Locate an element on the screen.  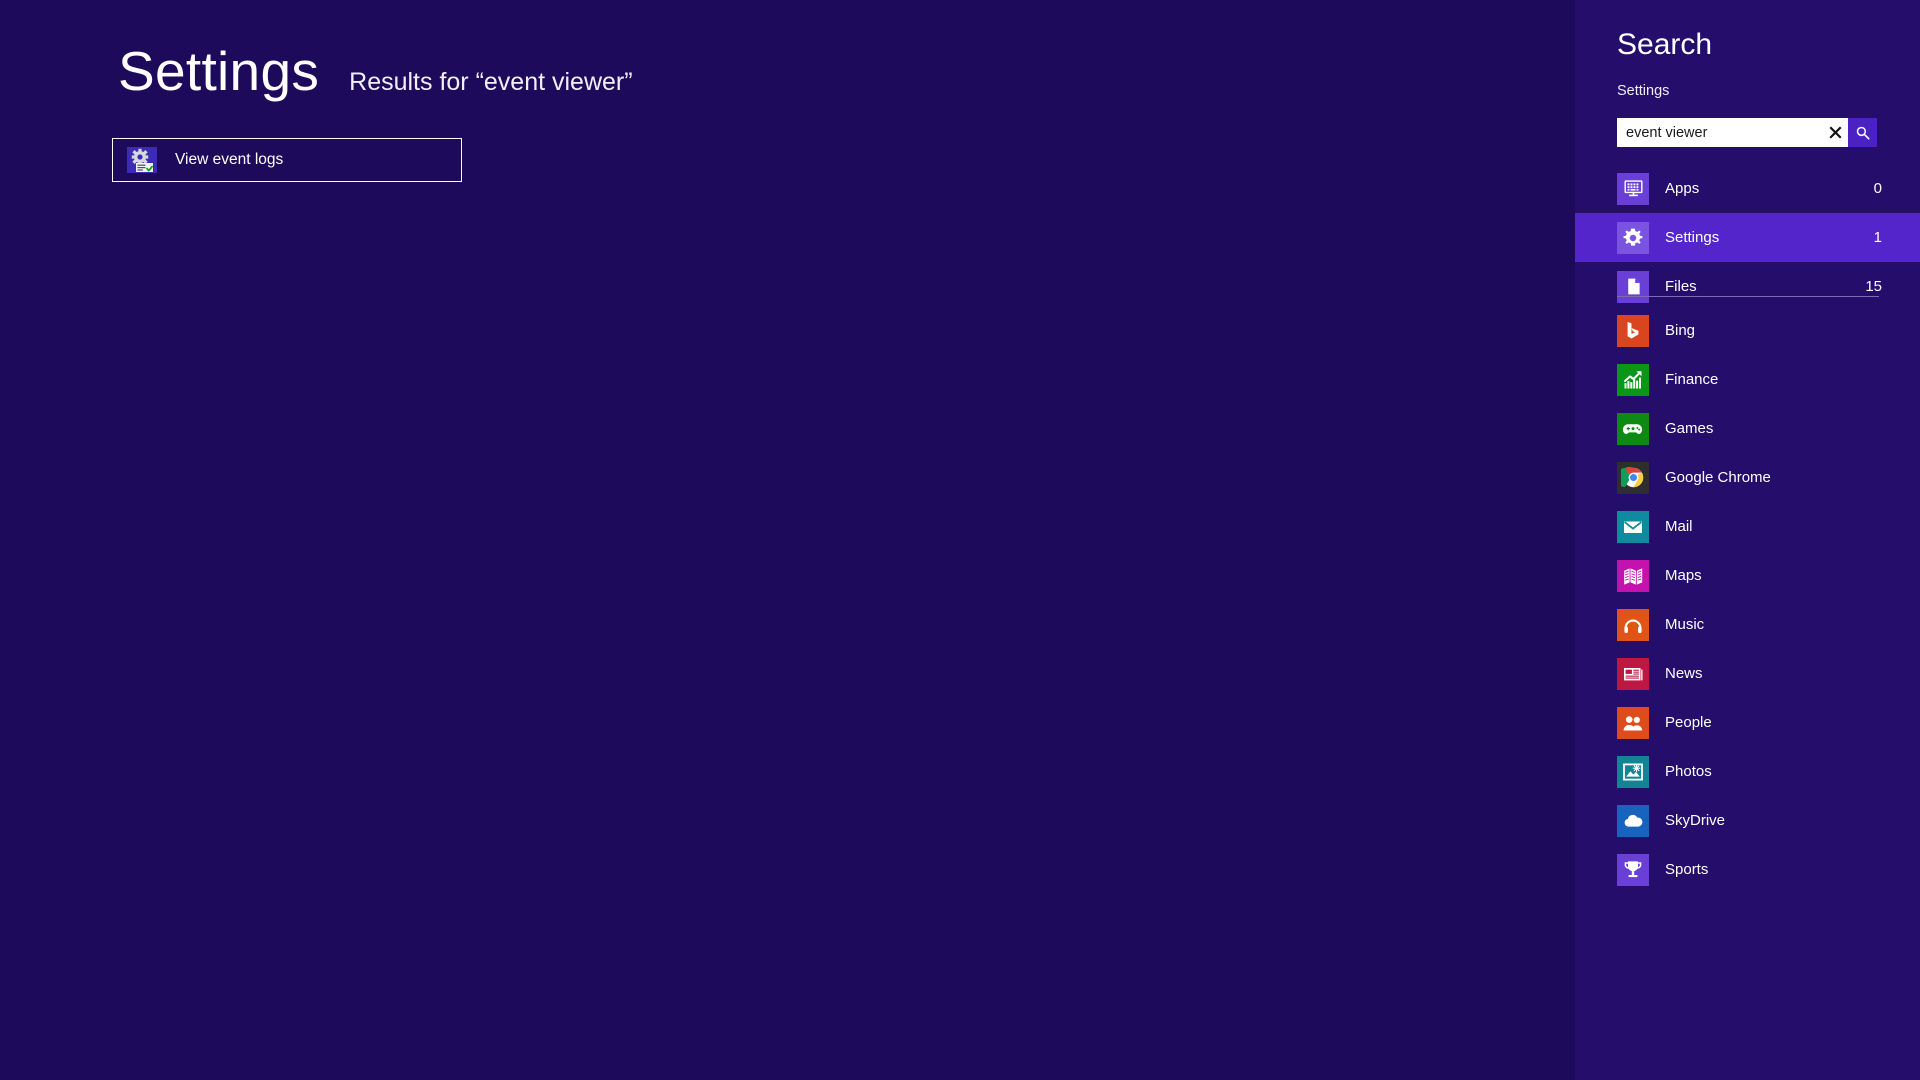
search-scope-label: Settings is located at coordinates (1643, 91).